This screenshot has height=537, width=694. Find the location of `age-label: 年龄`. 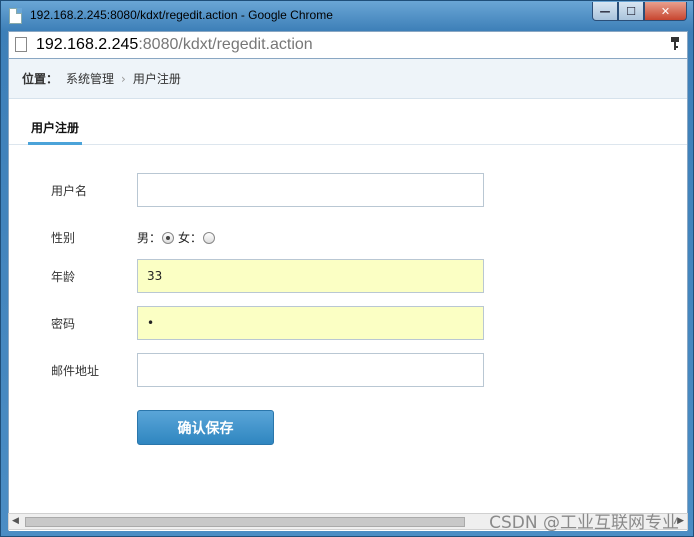

age-label: 年龄 is located at coordinates (63, 277).